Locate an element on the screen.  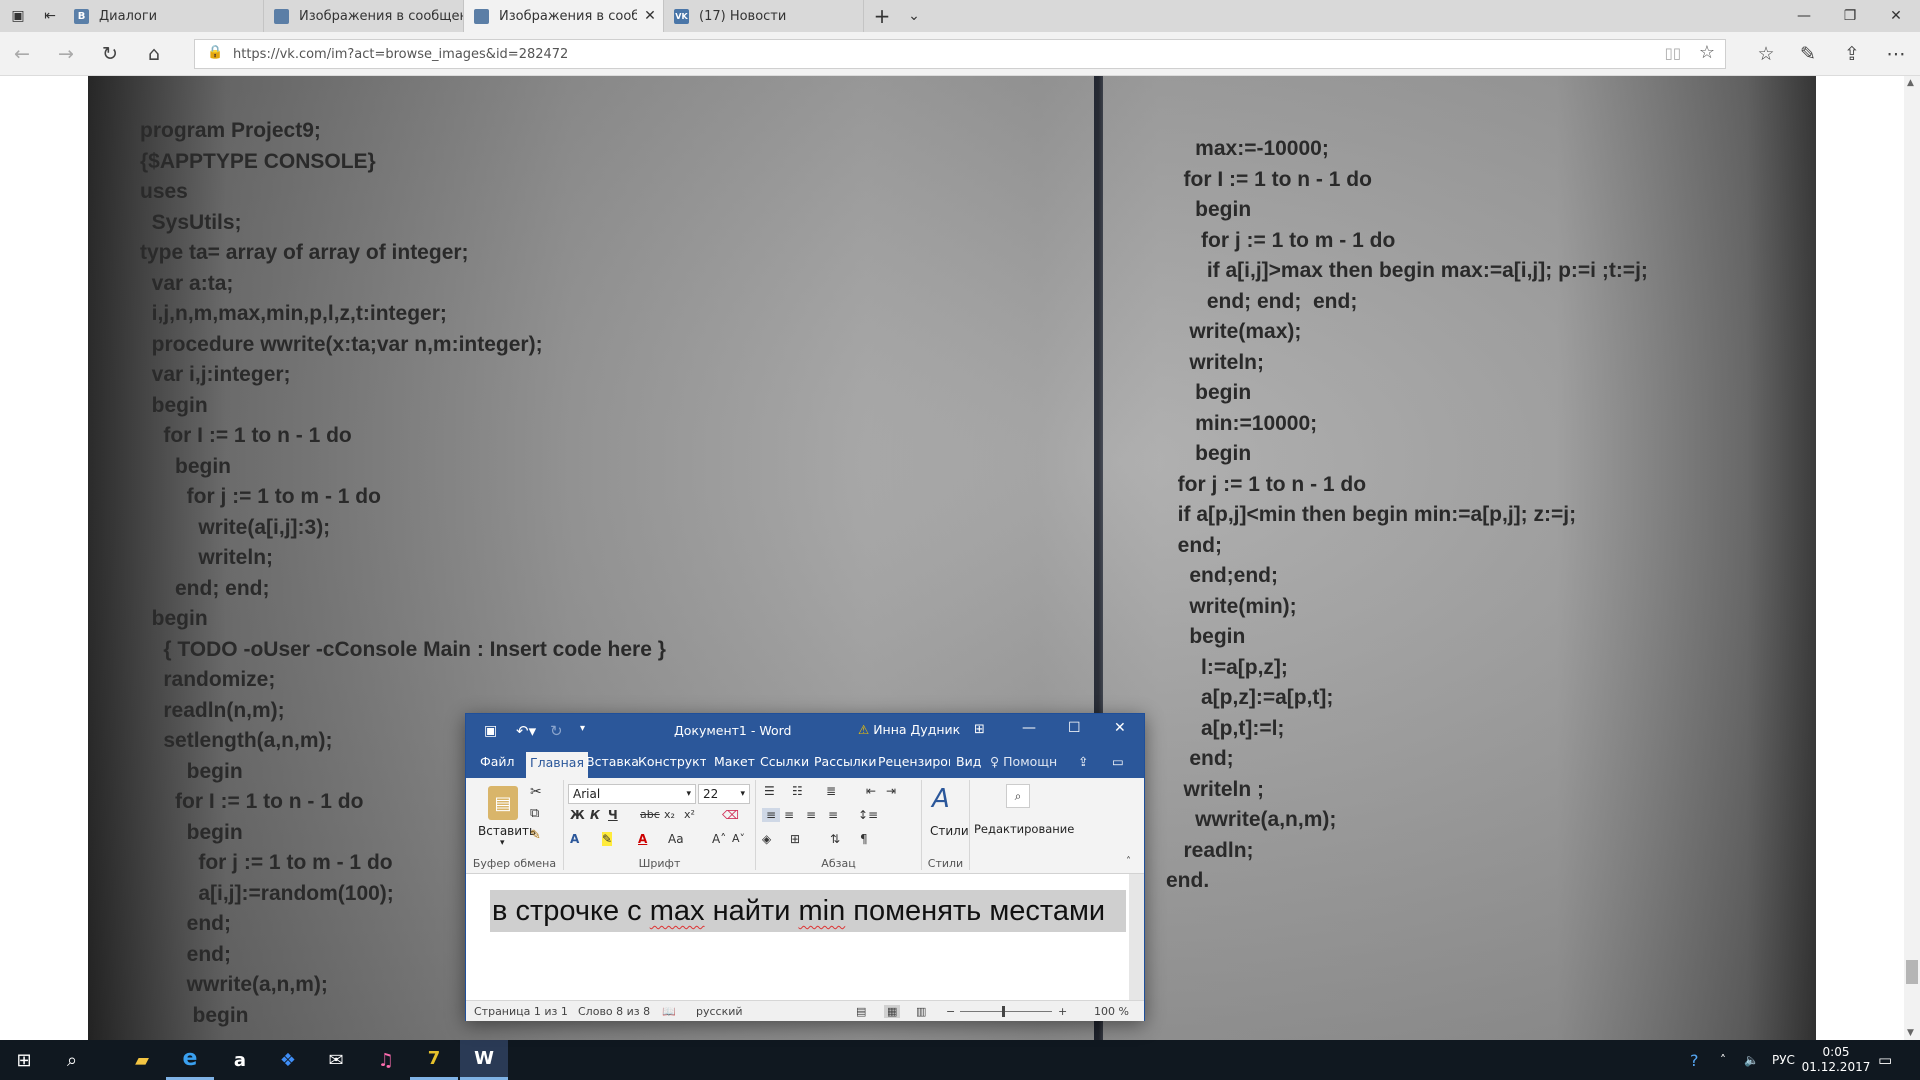
favorites-hub-icon: ☆ is located at coordinates (1766, 54).